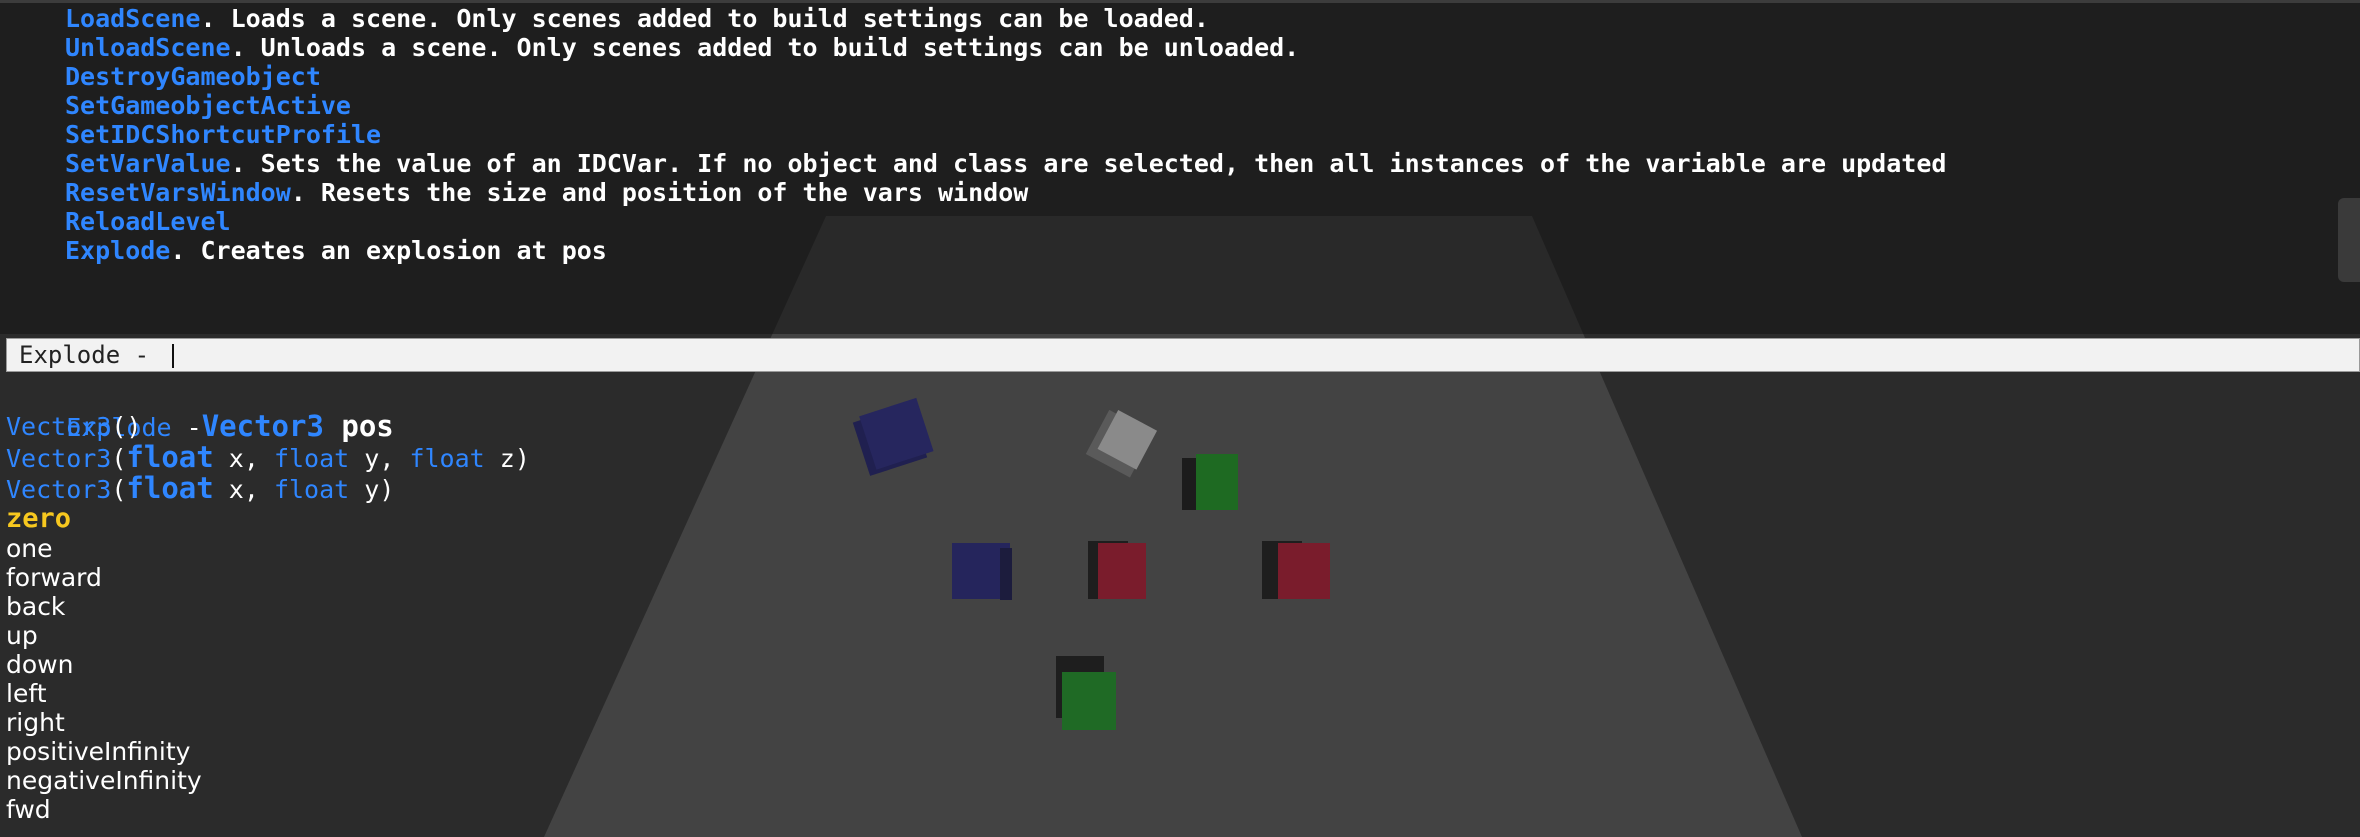 Image resolution: width=2360 pixels, height=837 pixels. What do you see at coordinates (114, 355) in the screenshot?
I see `console-input-field` at bounding box center [114, 355].